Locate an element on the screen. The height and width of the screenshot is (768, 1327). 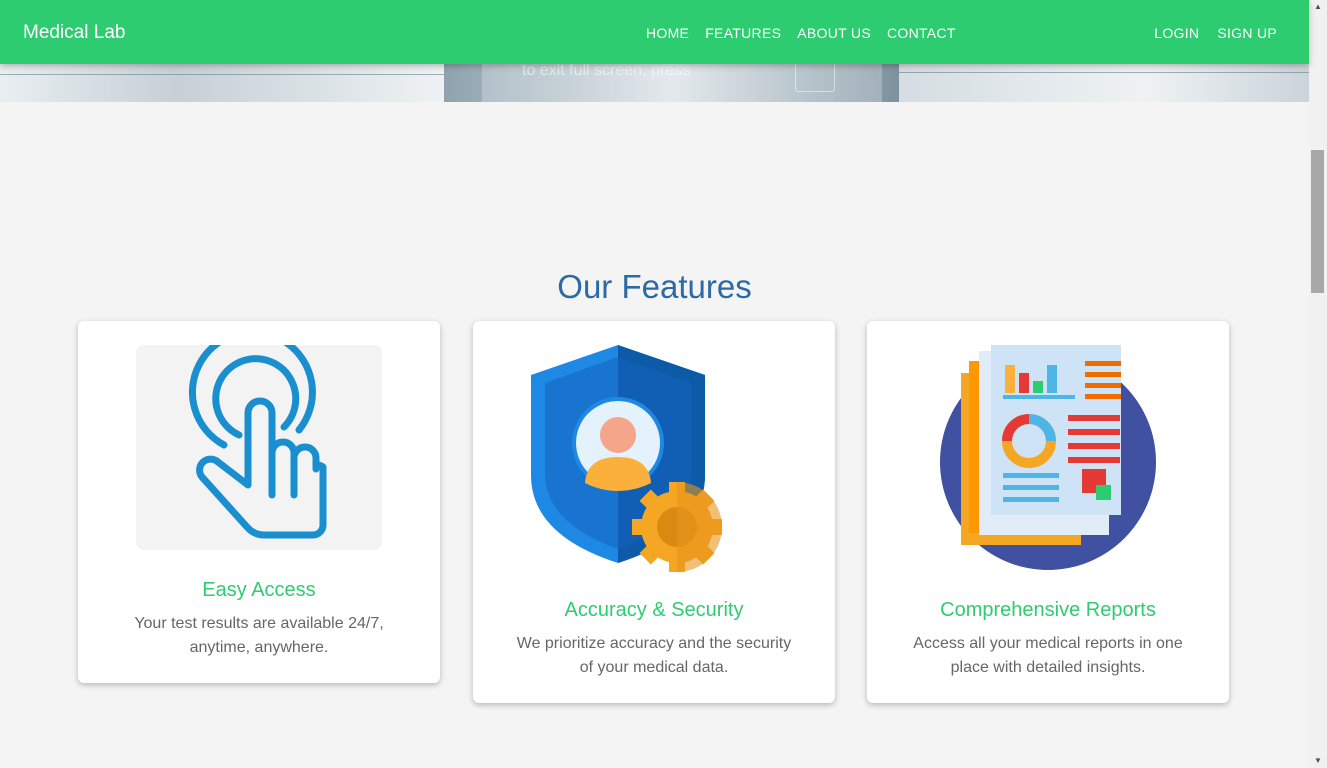
brand-logo: Medical Lab is located at coordinates (74, 33).